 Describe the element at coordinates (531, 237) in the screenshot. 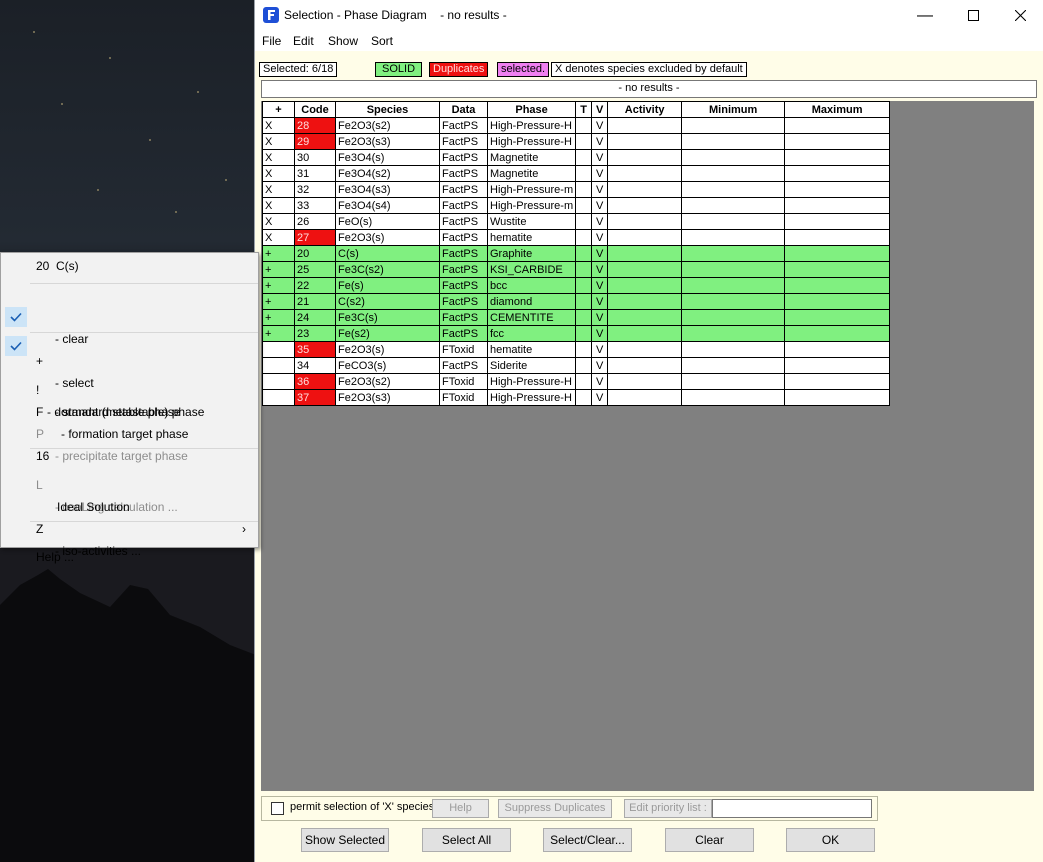

I see `cell-phase: hematite` at that location.